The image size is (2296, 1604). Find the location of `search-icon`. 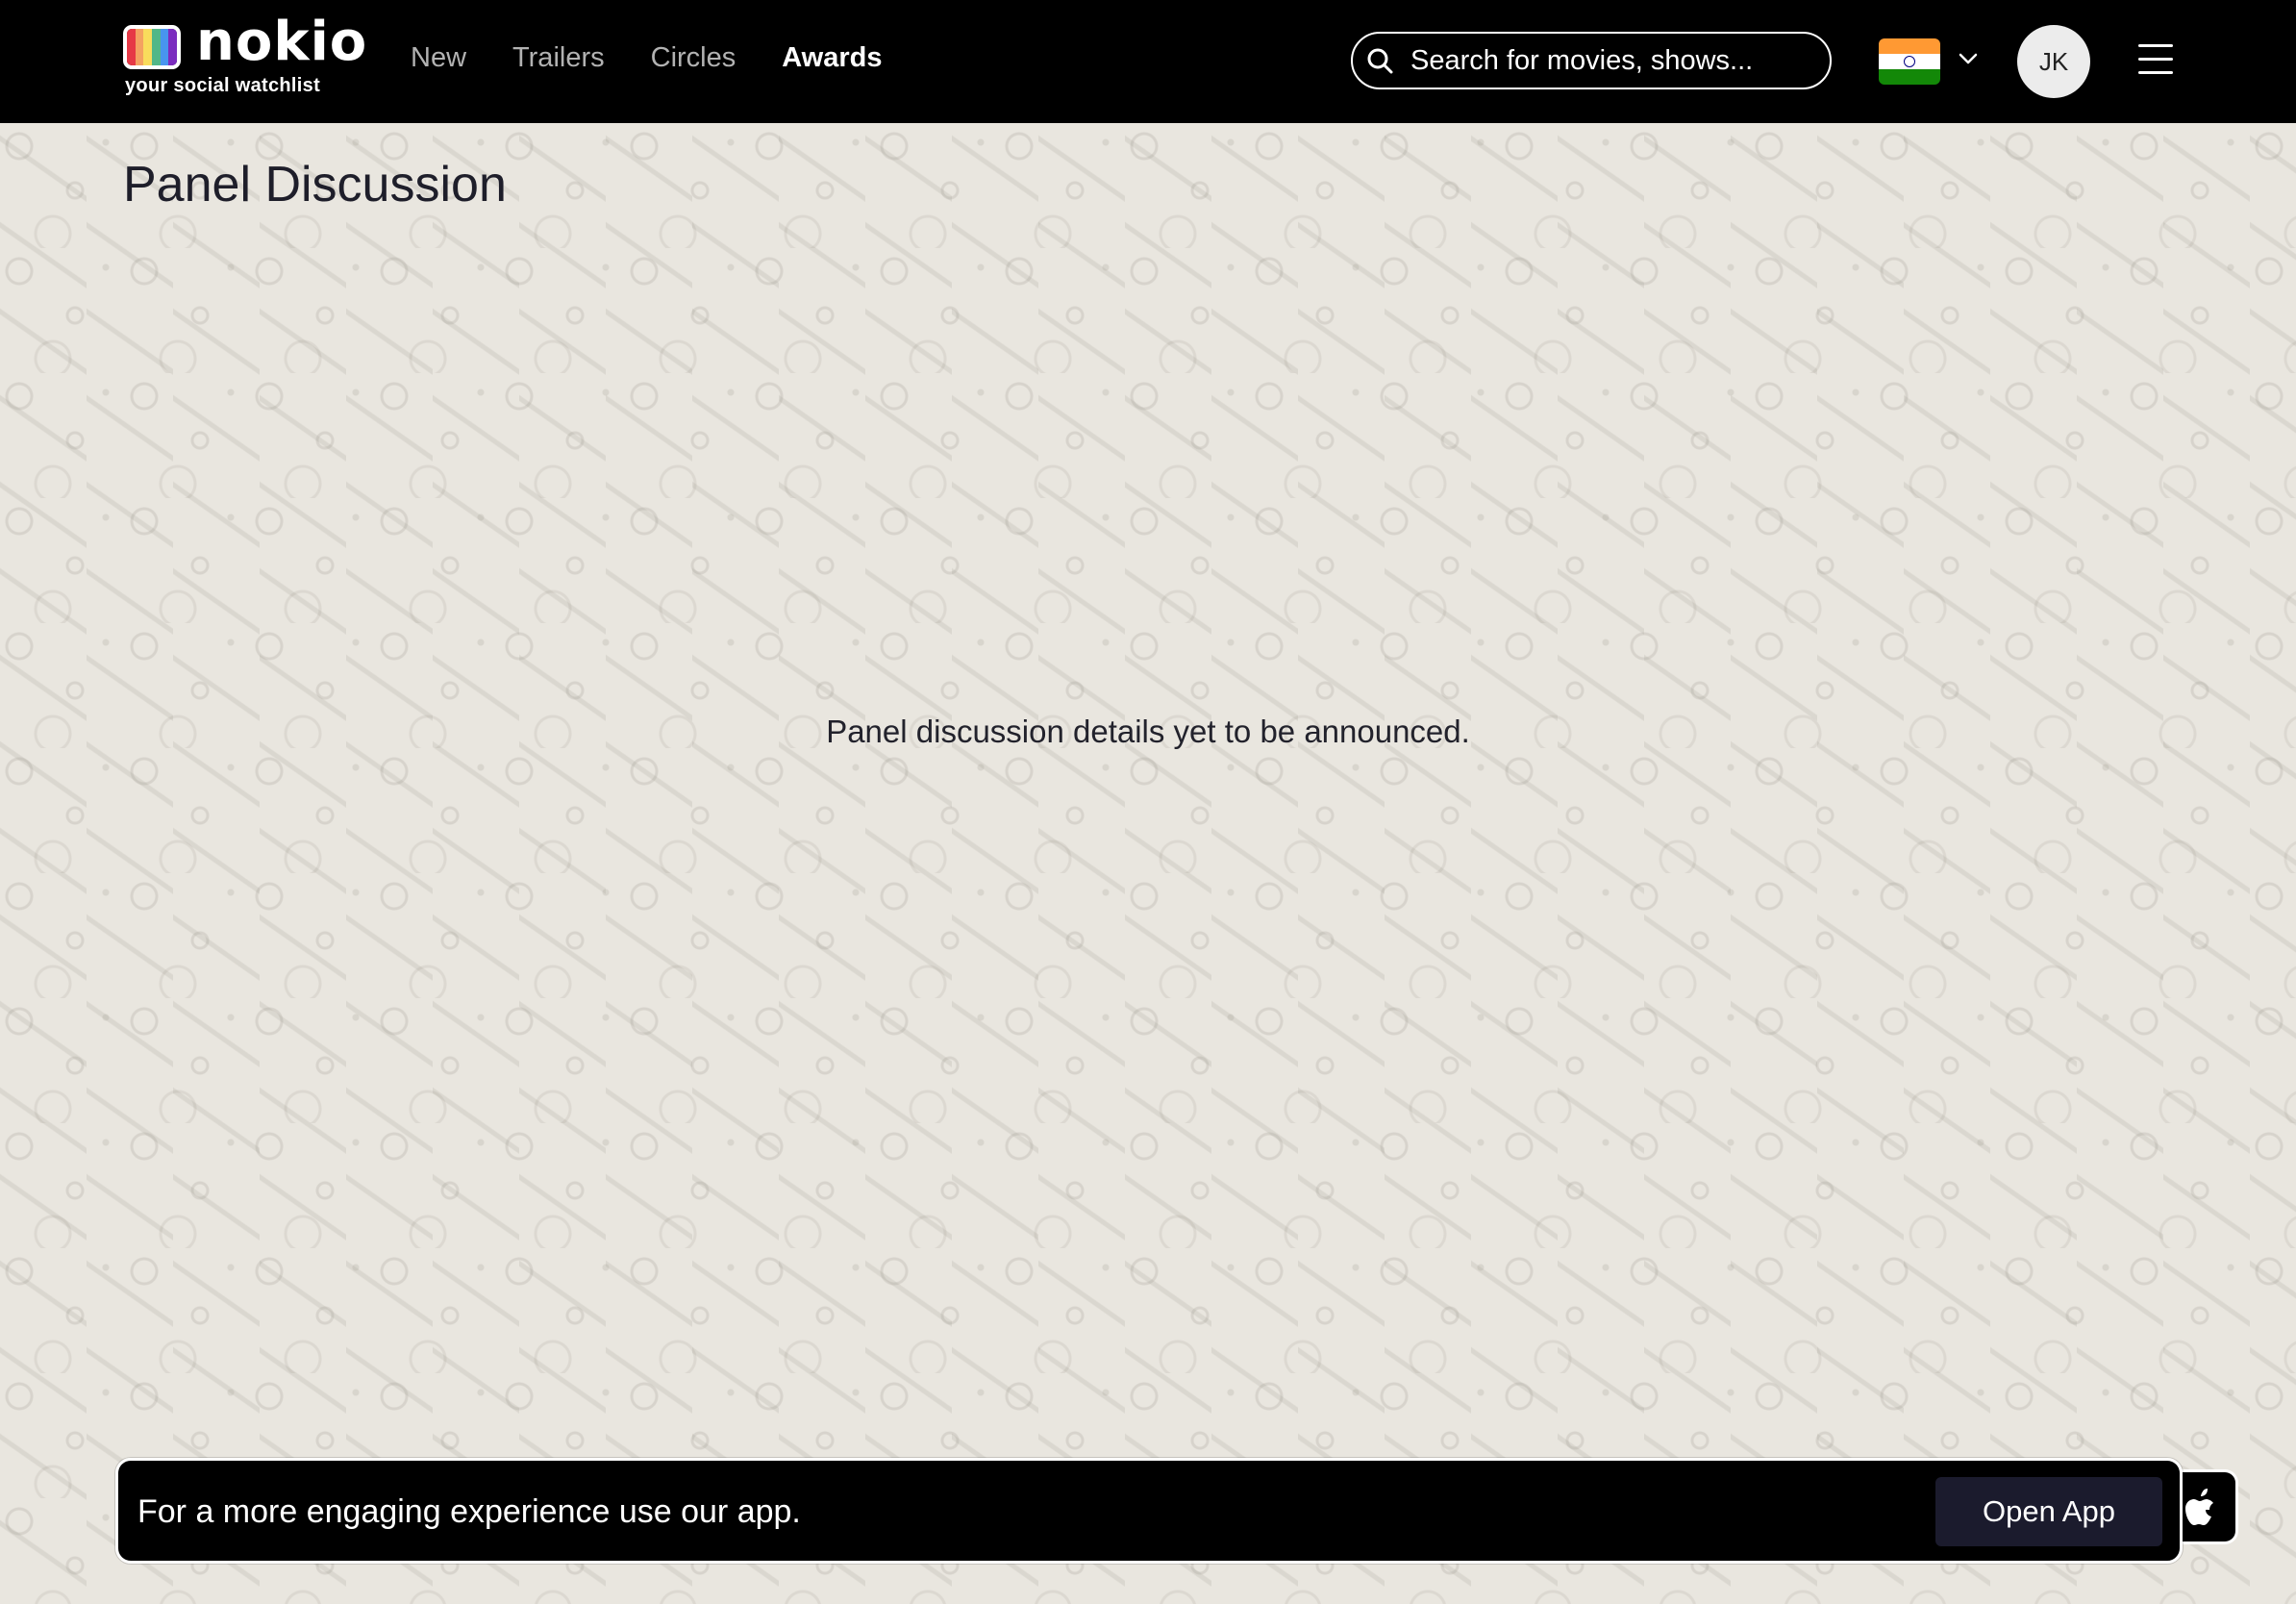

search-icon is located at coordinates (1380, 61).